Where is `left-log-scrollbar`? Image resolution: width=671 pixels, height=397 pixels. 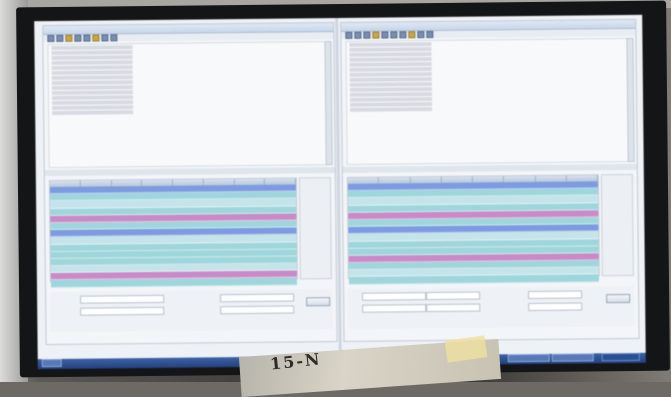 left-log-scrollbar is located at coordinates (328, 103).